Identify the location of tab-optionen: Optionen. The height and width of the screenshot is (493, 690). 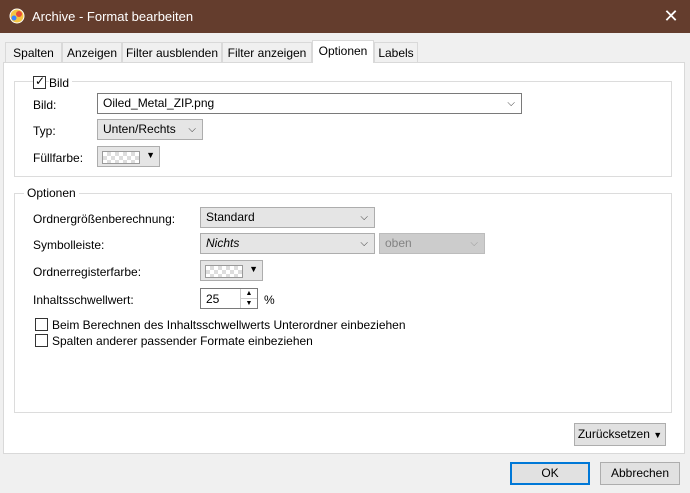
(343, 51).